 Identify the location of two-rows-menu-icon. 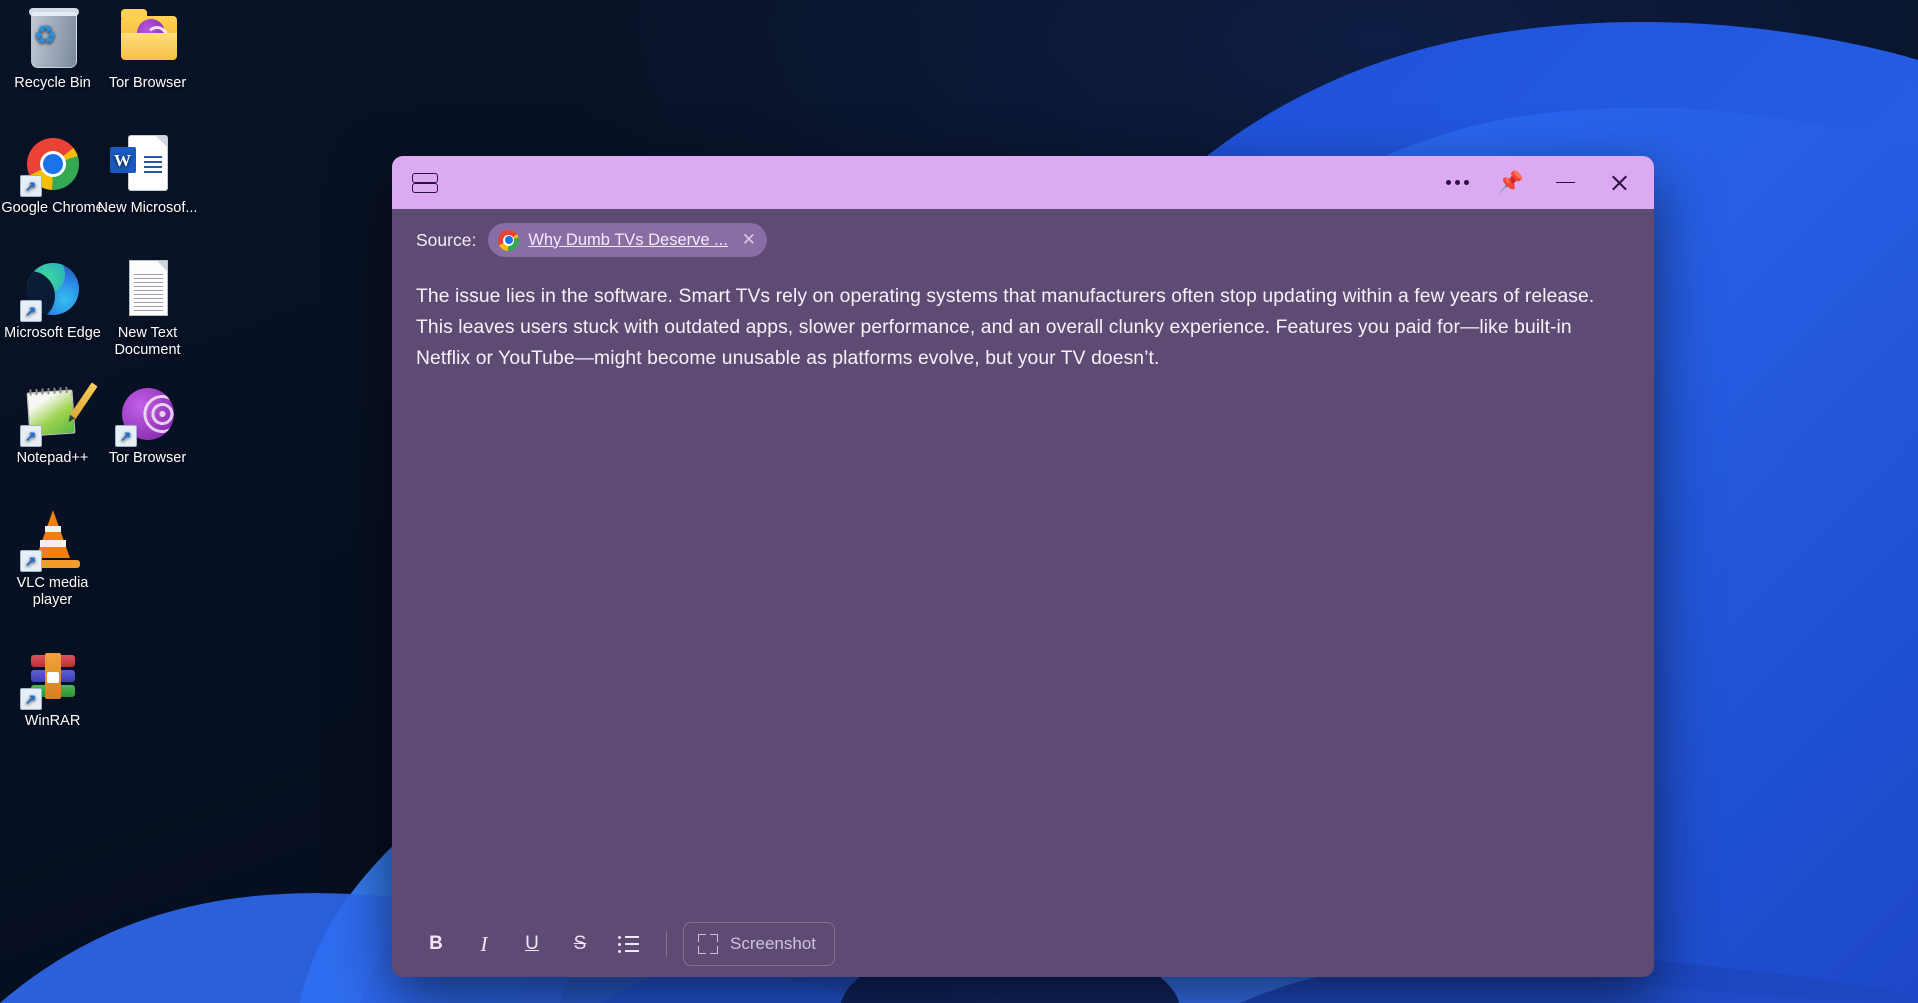
(425, 182).